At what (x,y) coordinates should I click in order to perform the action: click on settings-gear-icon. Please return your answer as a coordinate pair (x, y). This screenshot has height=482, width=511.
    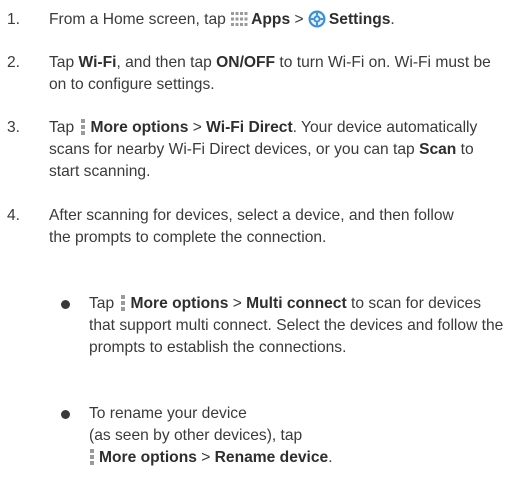
    Looking at the image, I should click on (317, 19).